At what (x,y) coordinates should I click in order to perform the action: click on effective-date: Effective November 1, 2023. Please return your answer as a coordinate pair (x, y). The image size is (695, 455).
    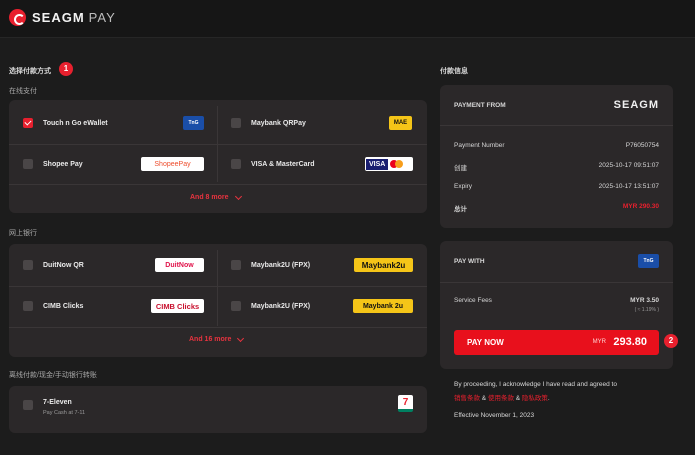
    Looking at the image, I should click on (494, 415).